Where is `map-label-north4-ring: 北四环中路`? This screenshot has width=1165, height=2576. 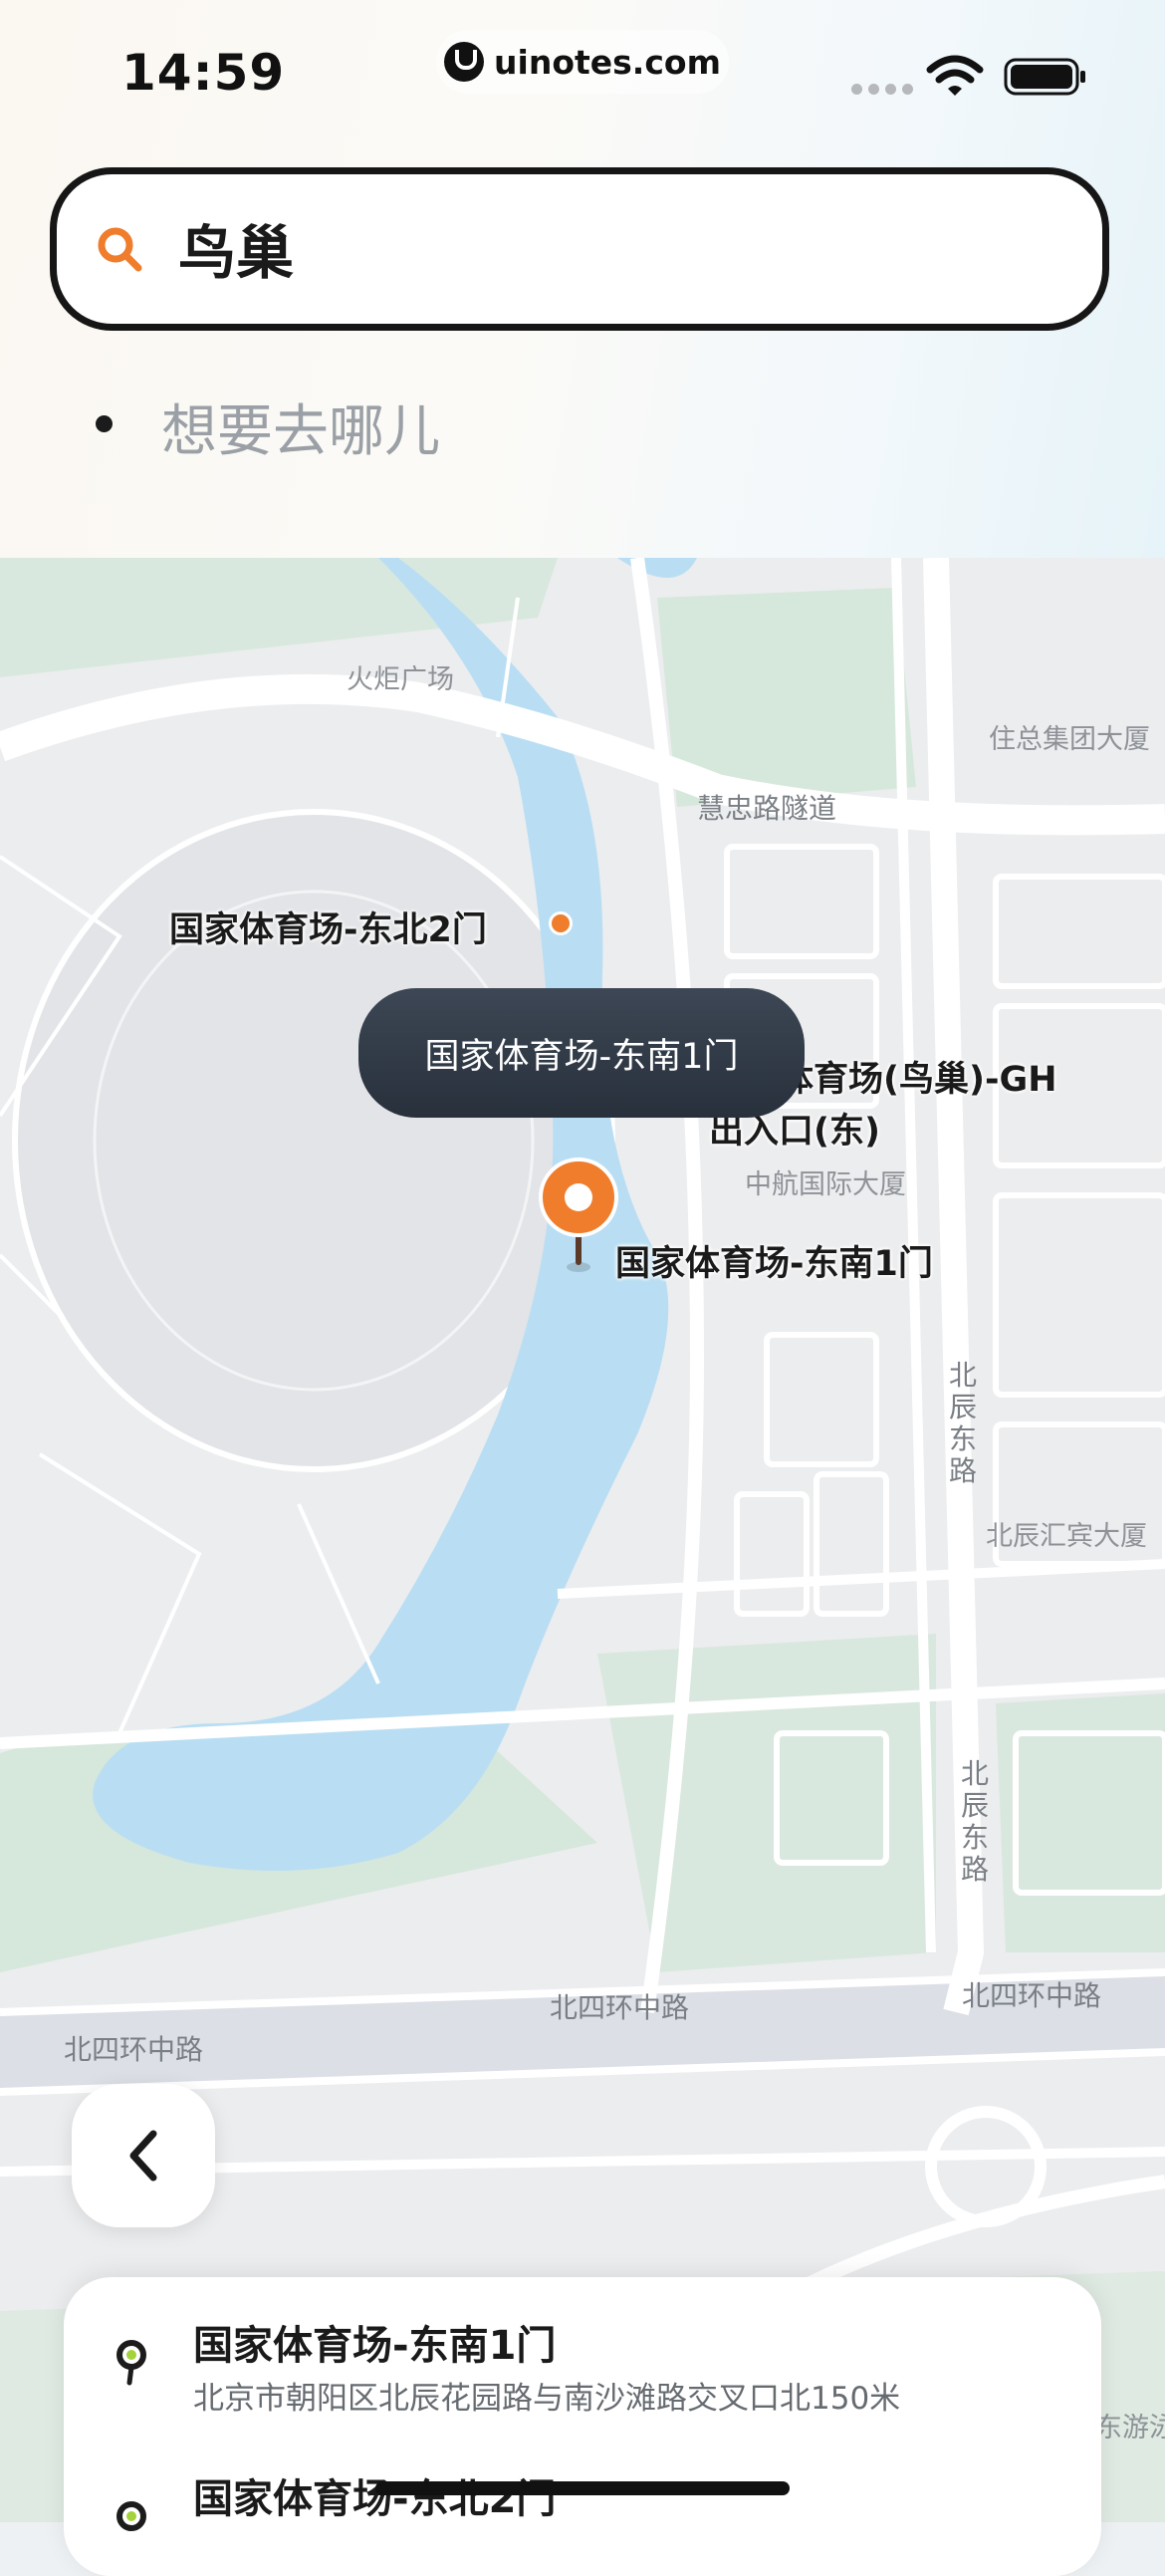
map-label-north4-ring: 北四环中路 is located at coordinates (620, 2007).